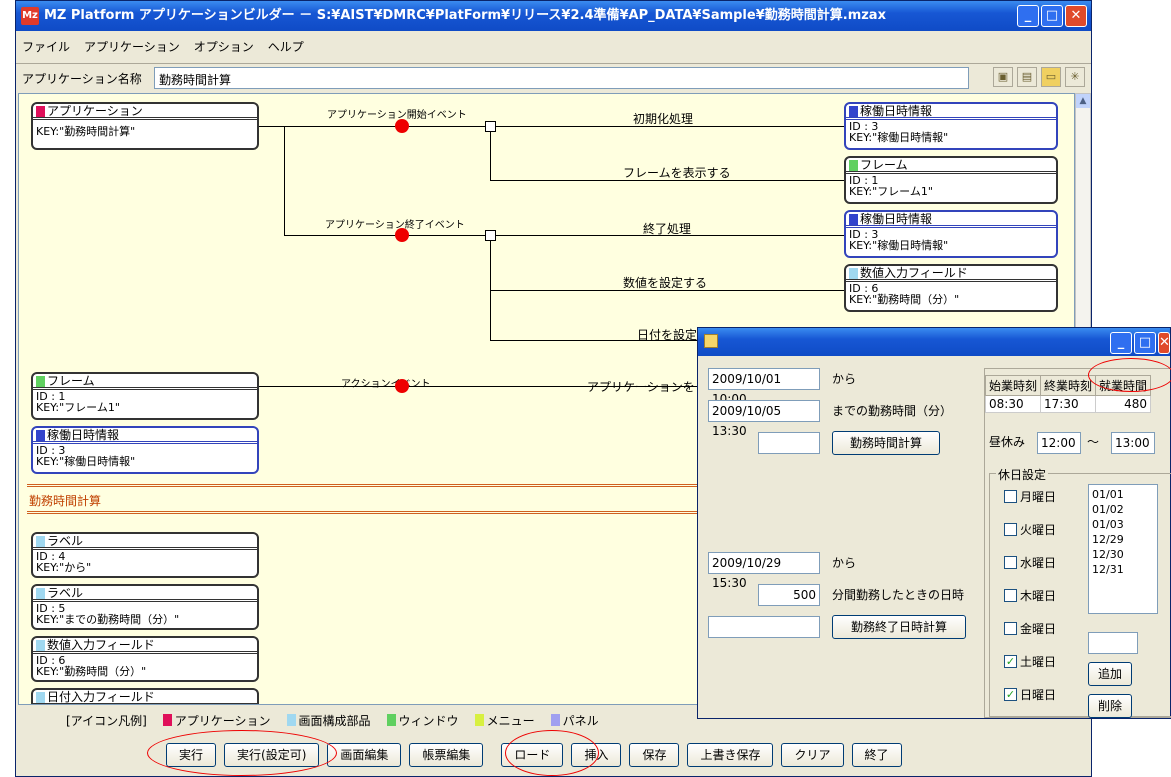  I want to click on open-folder-icon: ▭, so click(1051, 77).